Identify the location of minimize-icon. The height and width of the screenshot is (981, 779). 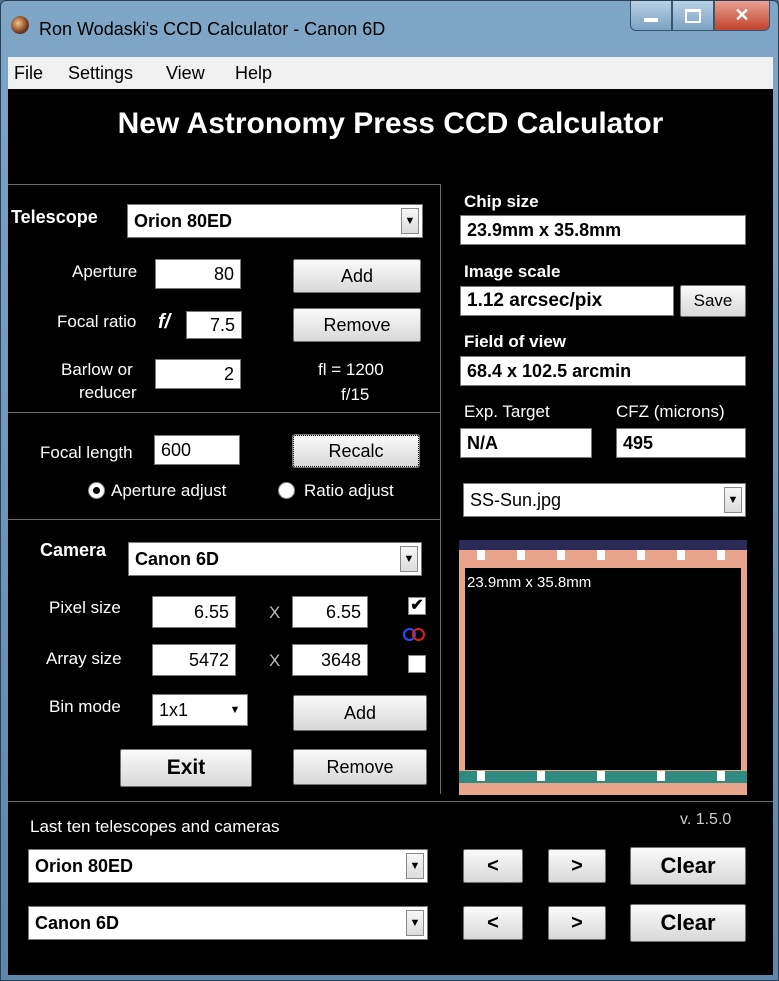
(651, 19).